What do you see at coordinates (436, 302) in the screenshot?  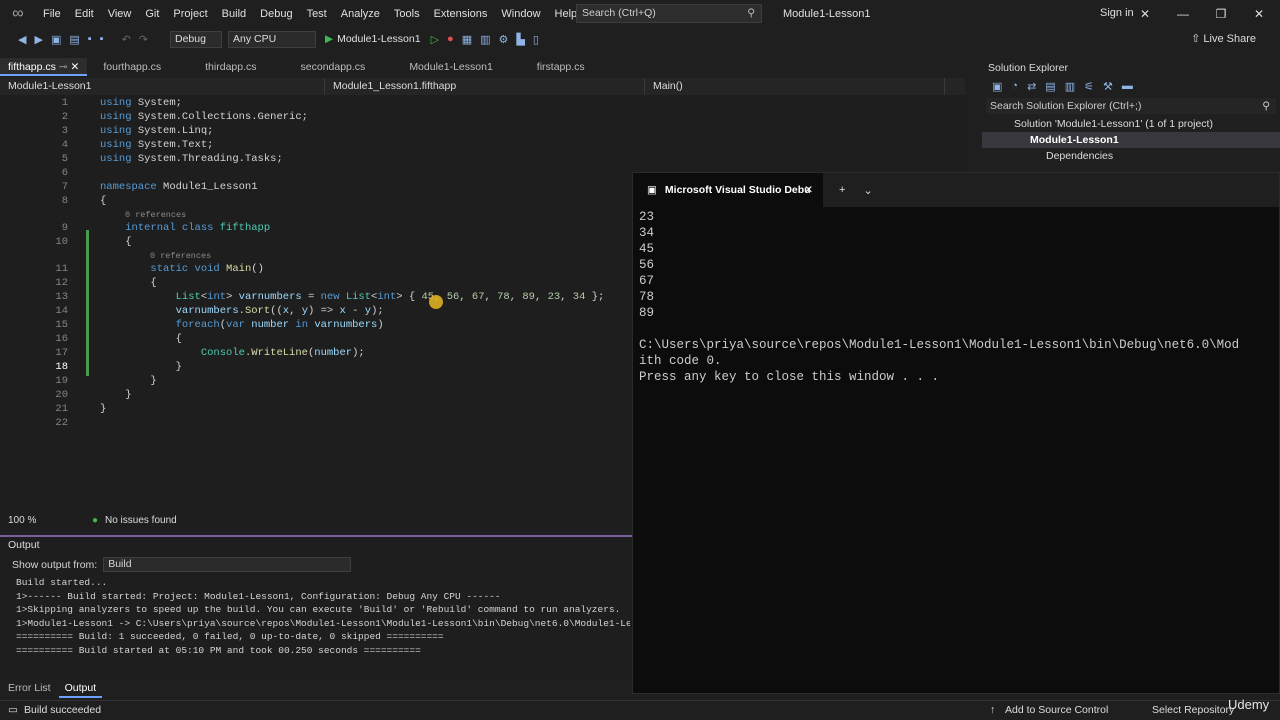 I see `mouse-cursor-highlight` at bounding box center [436, 302].